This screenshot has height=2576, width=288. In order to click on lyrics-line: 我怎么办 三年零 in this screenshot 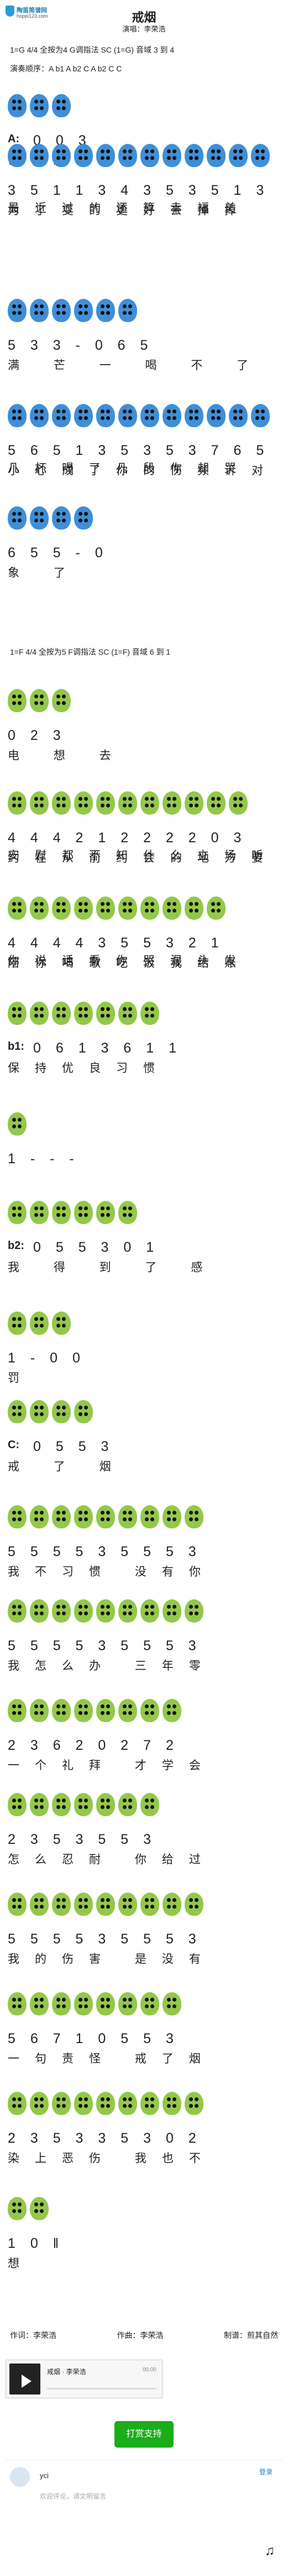, I will do `click(112, 1666)`.